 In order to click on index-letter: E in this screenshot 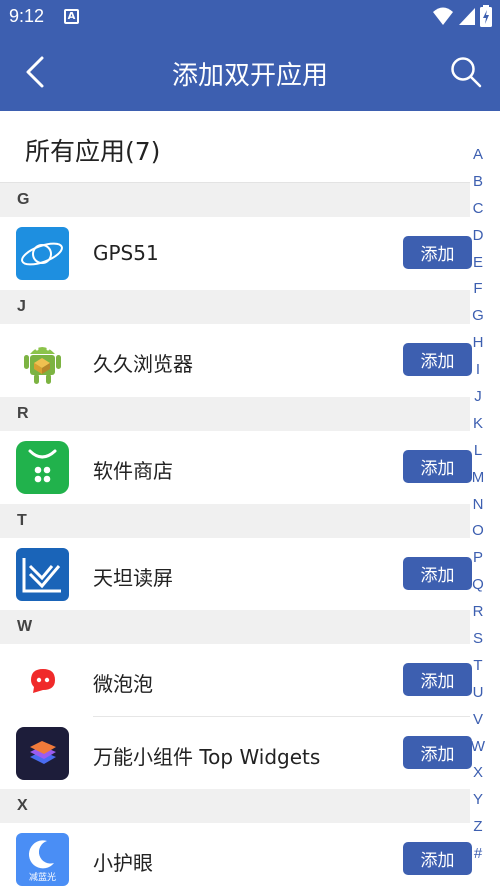, I will do `click(478, 267)`.